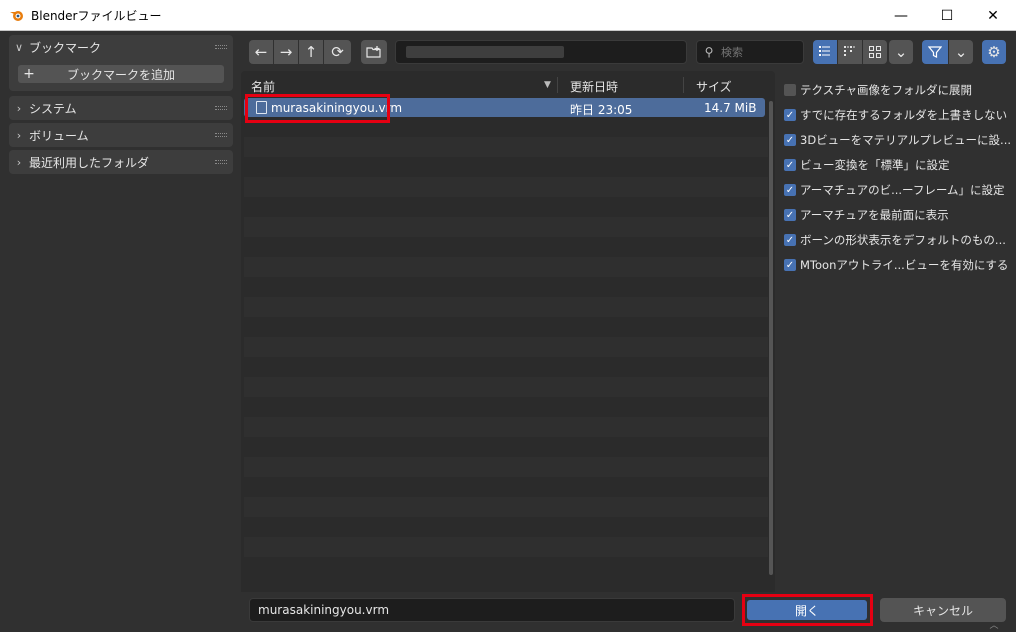 The height and width of the screenshot is (632, 1016). Describe the element at coordinates (825, 52) in the screenshot. I see `display-mode-vertical-list-button` at that location.